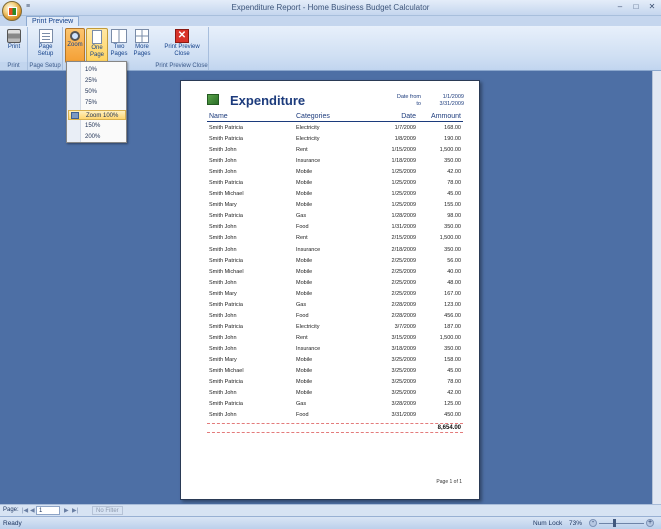 Image resolution: width=661 pixels, height=529 pixels. What do you see at coordinates (621, 523) in the screenshot?
I see `zoom-slider` at bounding box center [621, 523].